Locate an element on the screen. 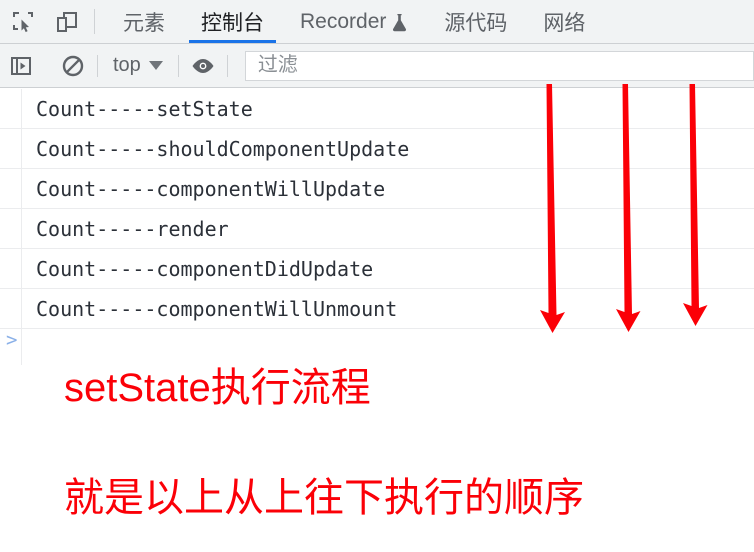 This screenshot has height=552, width=754. caret-down-icon is located at coordinates (155, 65).